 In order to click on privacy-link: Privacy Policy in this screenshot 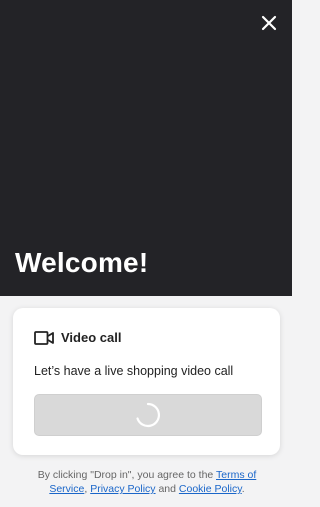, I will do `click(122, 489)`.